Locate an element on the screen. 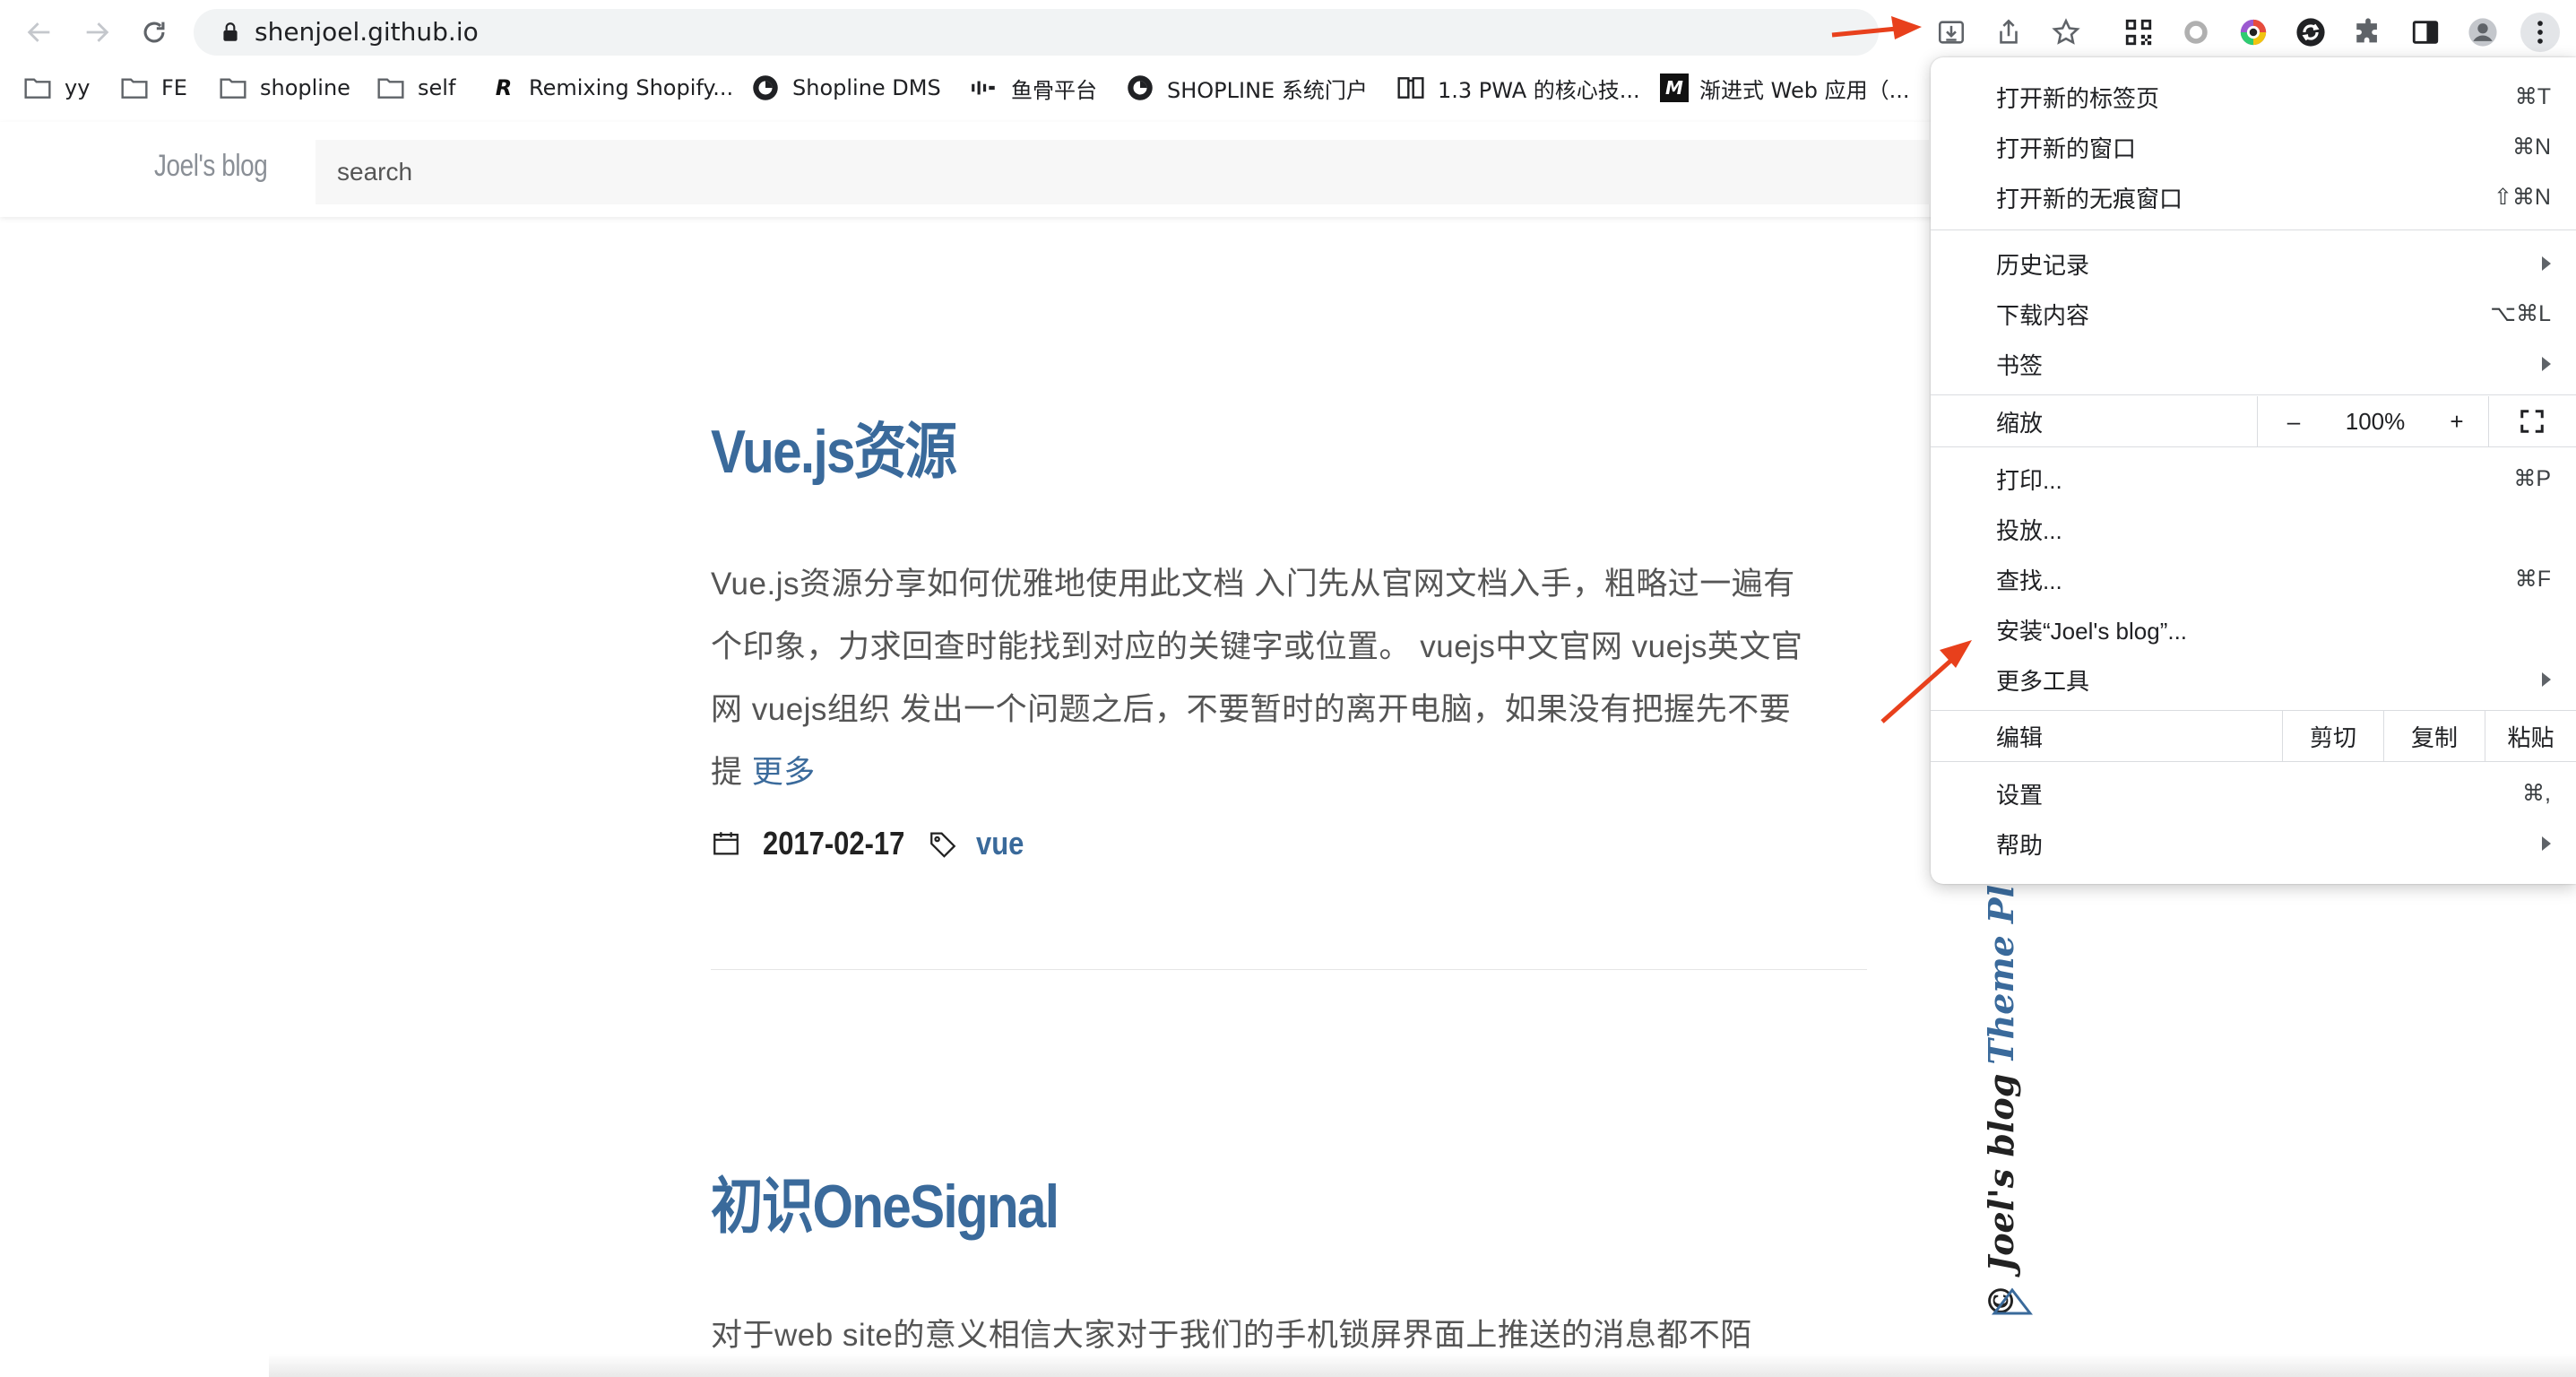  share-icon is located at coordinates (2008, 32).